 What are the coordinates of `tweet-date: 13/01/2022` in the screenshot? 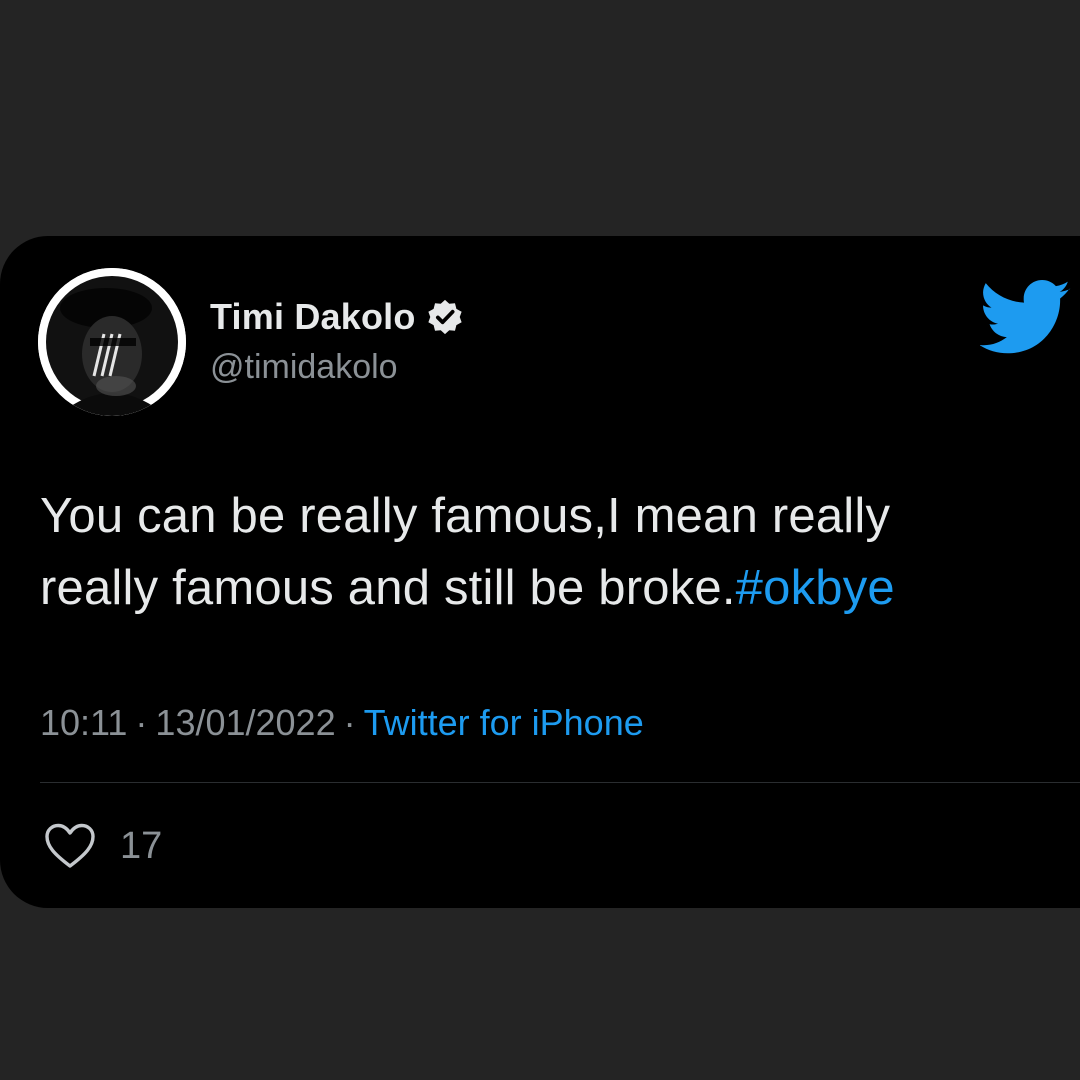 It's located at (245, 722).